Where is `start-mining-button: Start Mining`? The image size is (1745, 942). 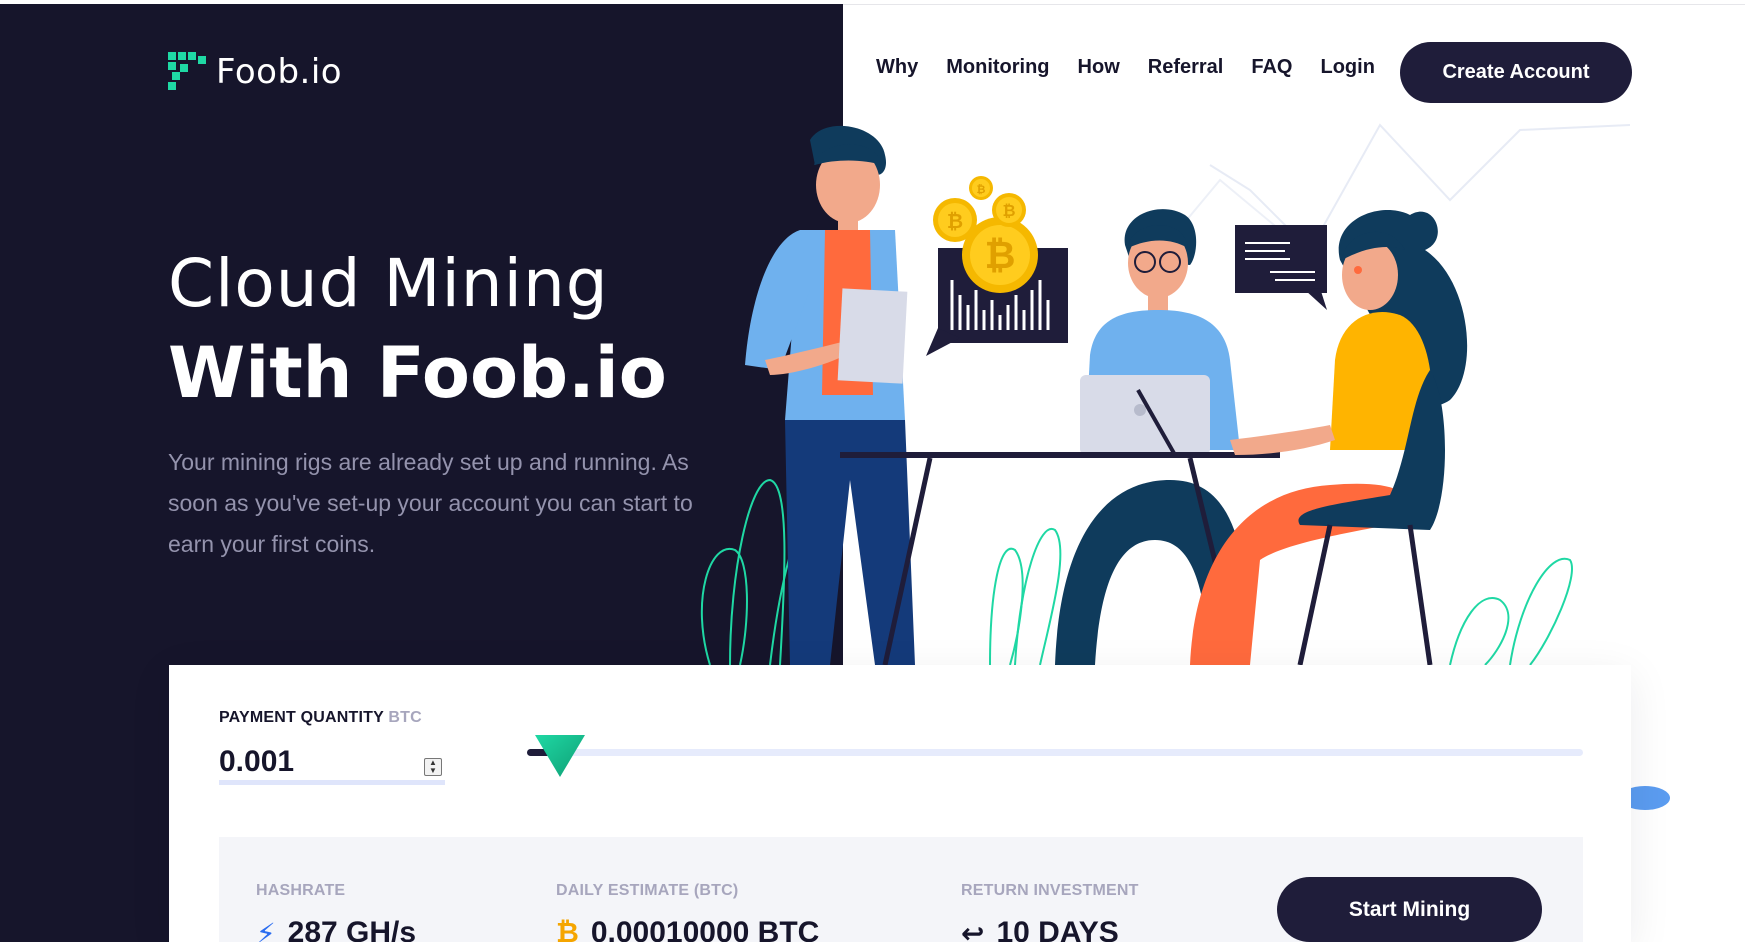
start-mining-button: Start Mining is located at coordinates (1409, 909).